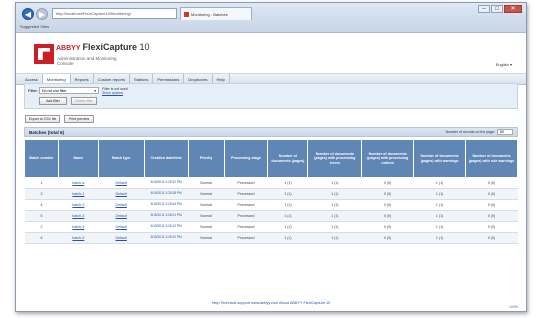  Describe the element at coordinates (166, 158) in the screenshot. I see `col-creation-date: Creation date/time` at that location.